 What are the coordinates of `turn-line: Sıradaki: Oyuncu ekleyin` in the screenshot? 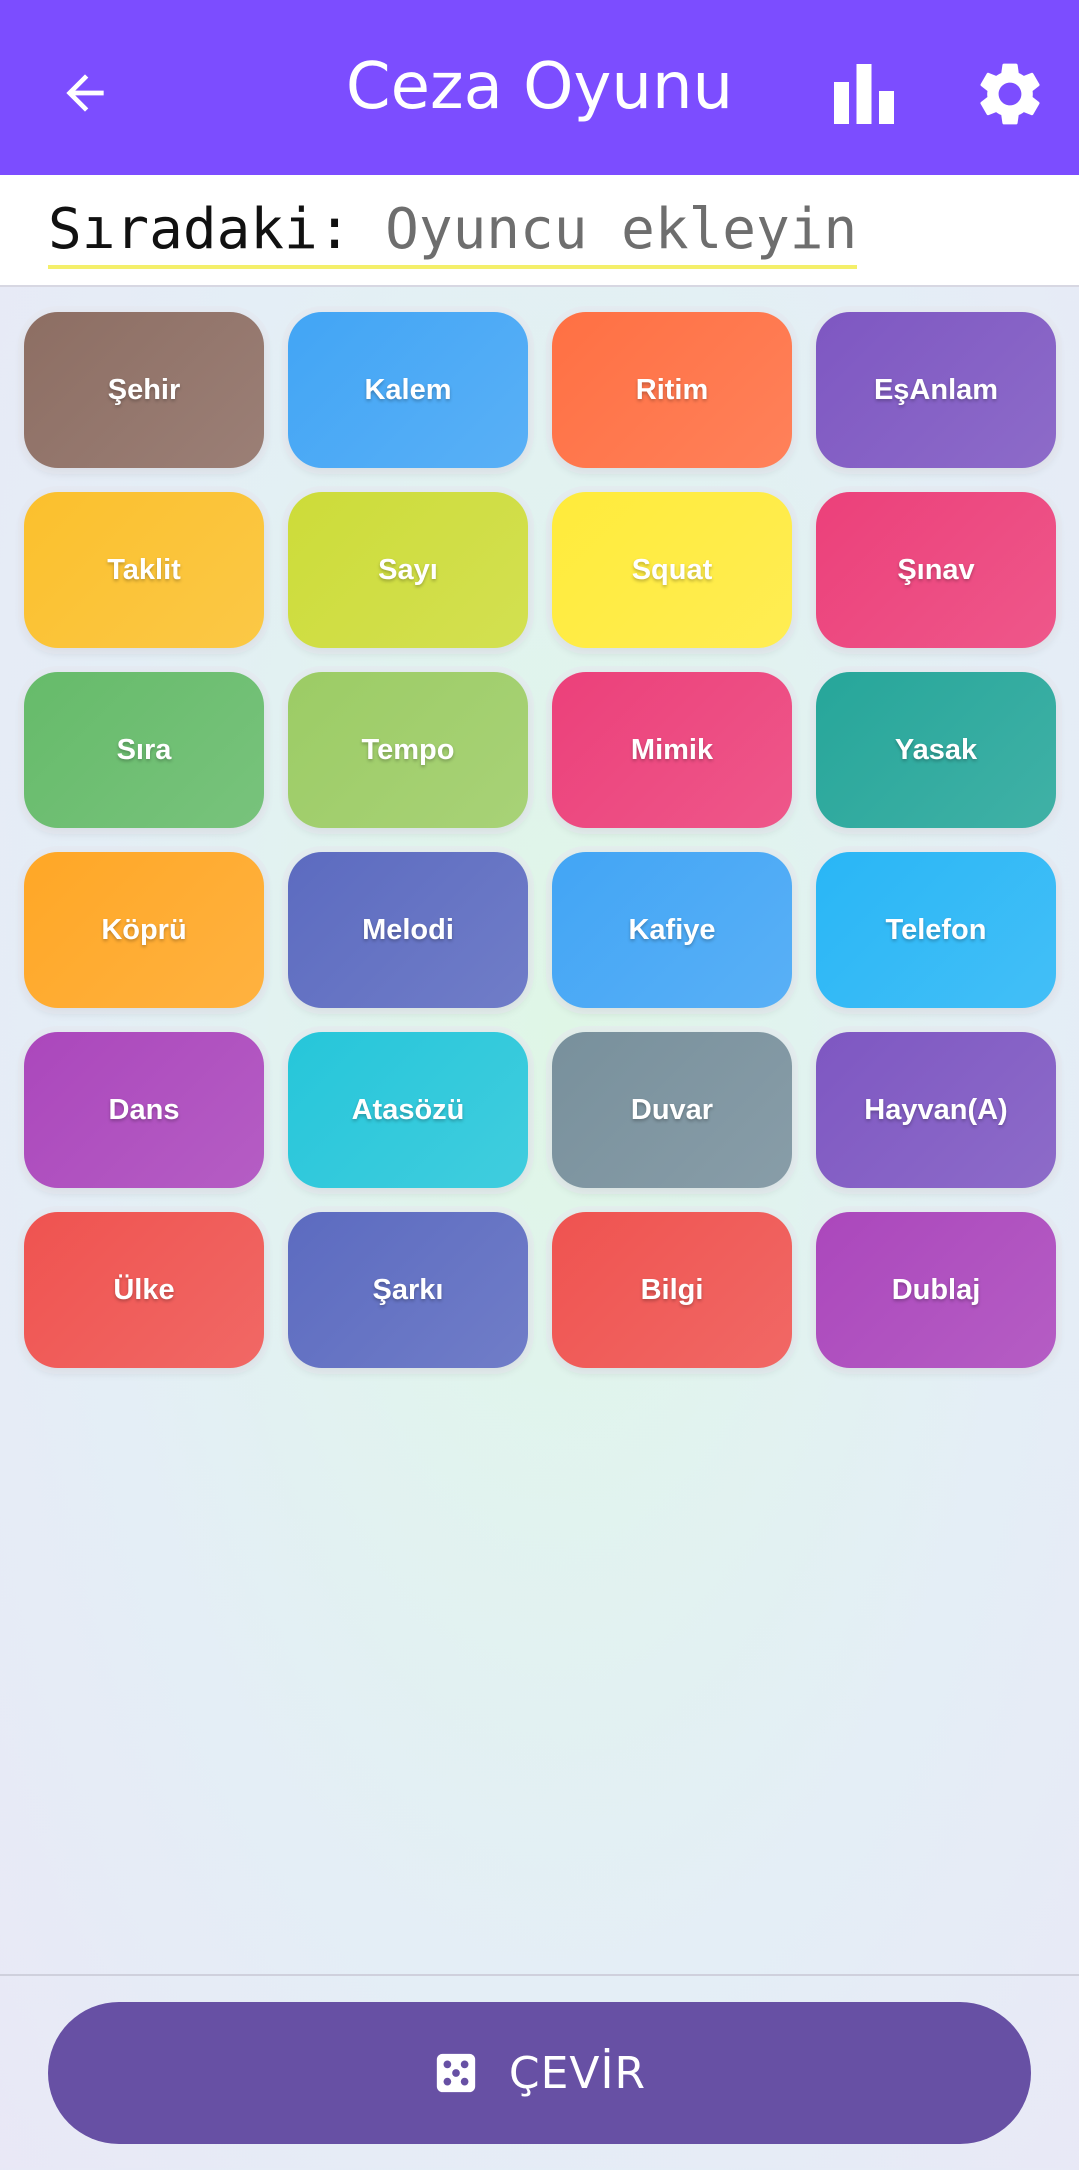 It's located at (453, 233).